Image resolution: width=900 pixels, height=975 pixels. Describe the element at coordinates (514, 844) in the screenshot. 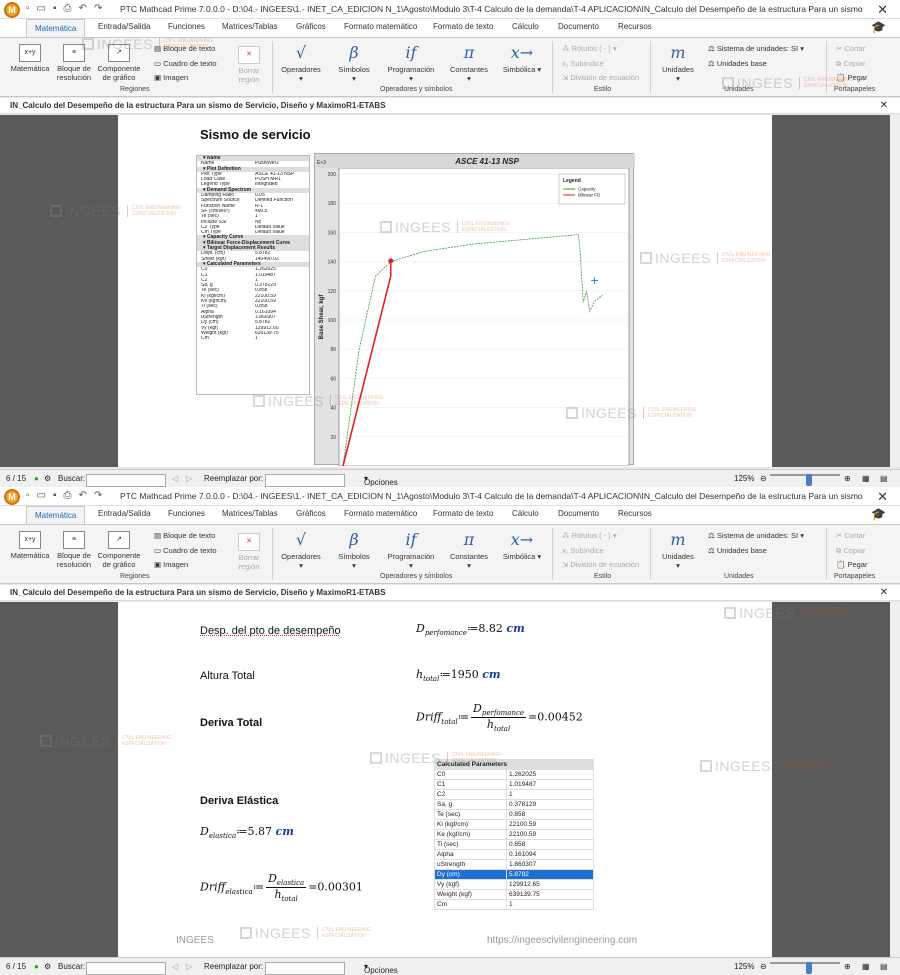

I see `table-row: Ti (sec) 0.858` at that location.